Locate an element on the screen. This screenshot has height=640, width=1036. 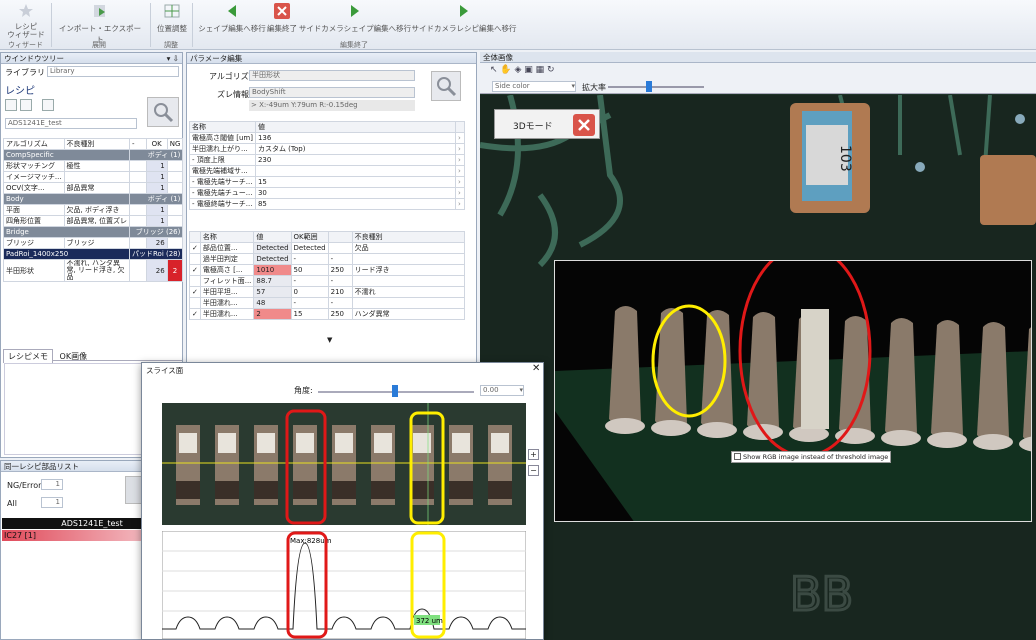
recipe-toolbar is located at coordinates (30, 106).